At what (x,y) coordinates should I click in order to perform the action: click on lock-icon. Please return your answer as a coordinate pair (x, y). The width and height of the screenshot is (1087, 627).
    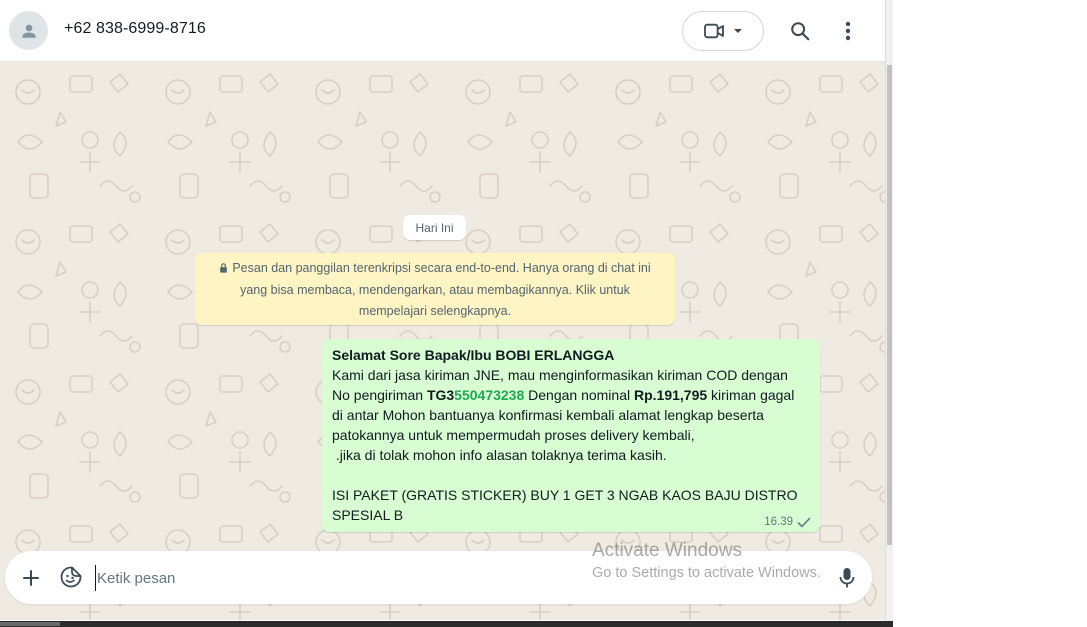
    Looking at the image, I should click on (223, 269).